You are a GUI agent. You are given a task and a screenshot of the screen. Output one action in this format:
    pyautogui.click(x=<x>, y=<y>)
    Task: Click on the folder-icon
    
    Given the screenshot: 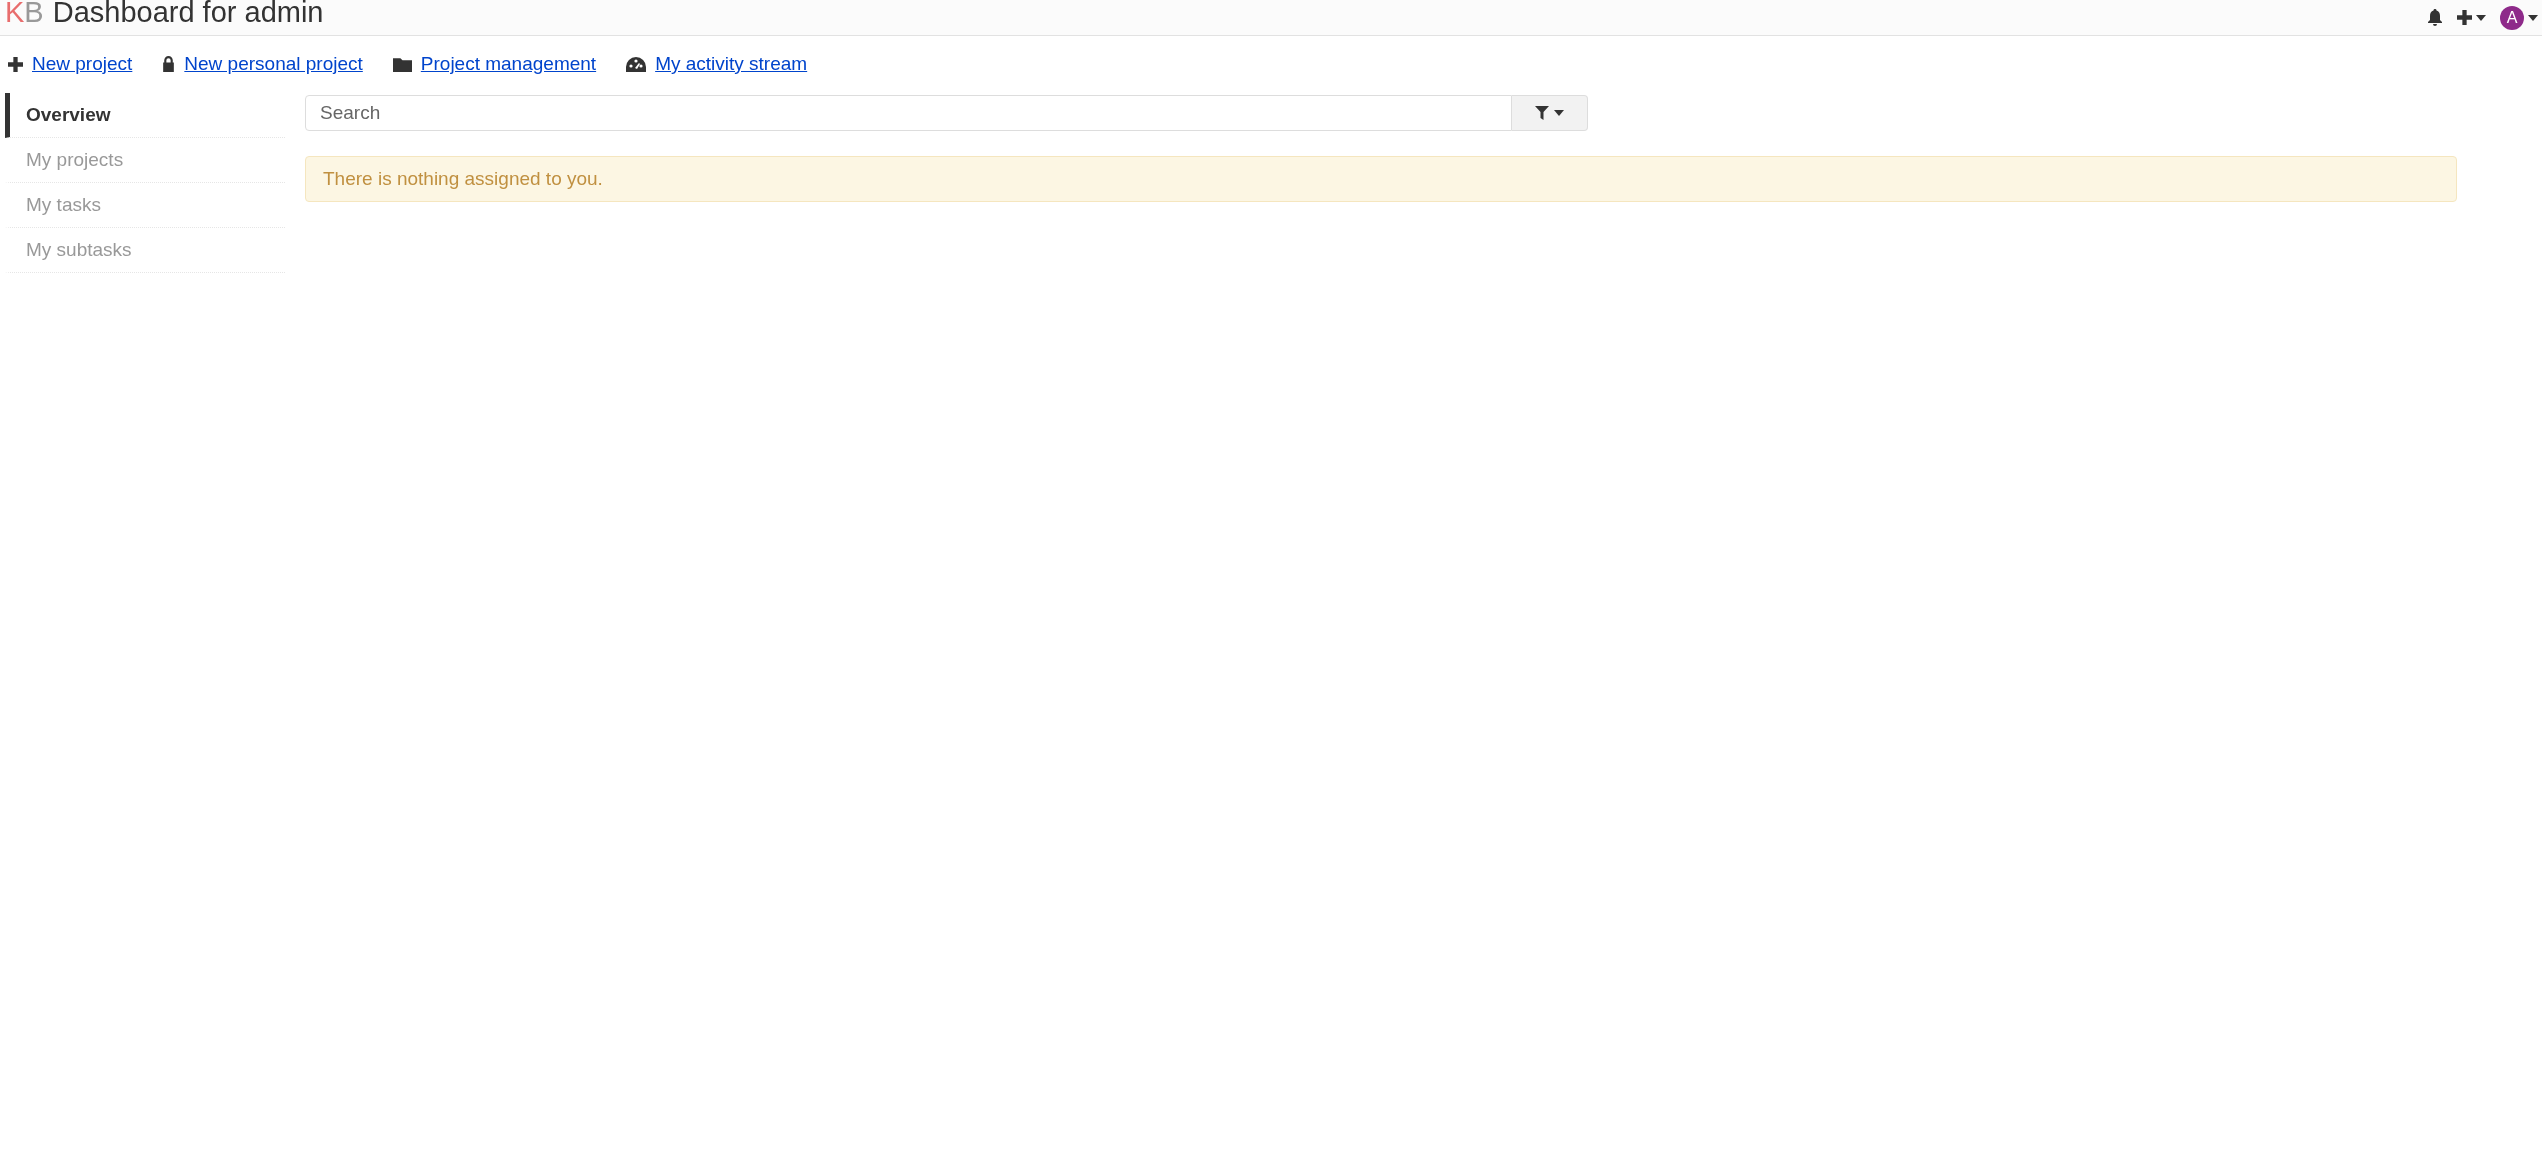 What is the action you would take?
    pyautogui.click(x=402, y=64)
    